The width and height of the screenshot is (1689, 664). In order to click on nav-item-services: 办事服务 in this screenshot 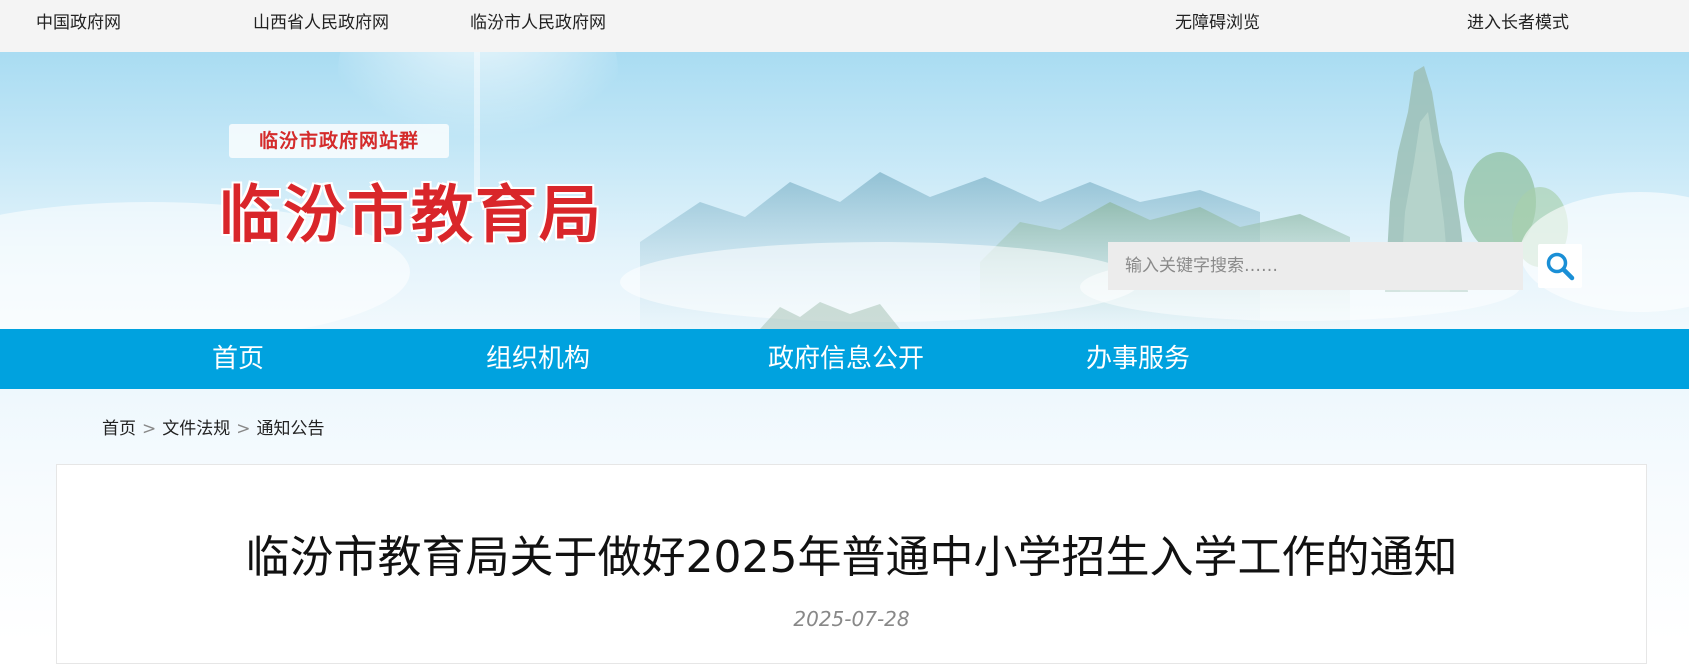, I will do `click(1138, 359)`.